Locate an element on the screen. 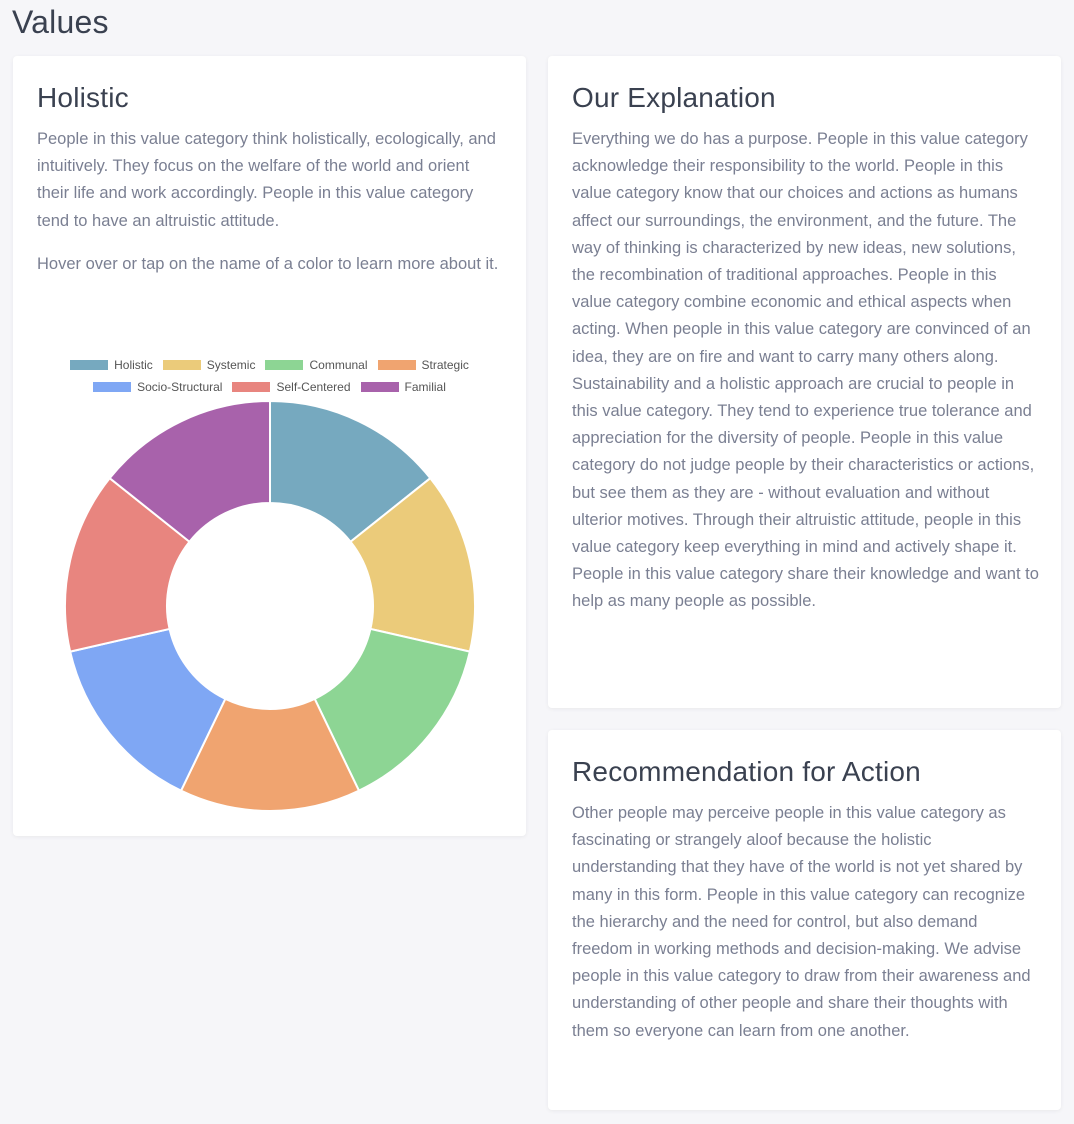 The width and height of the screenshot is (1074, 1124). values-donut-chart is located at coordinates (270, 605).